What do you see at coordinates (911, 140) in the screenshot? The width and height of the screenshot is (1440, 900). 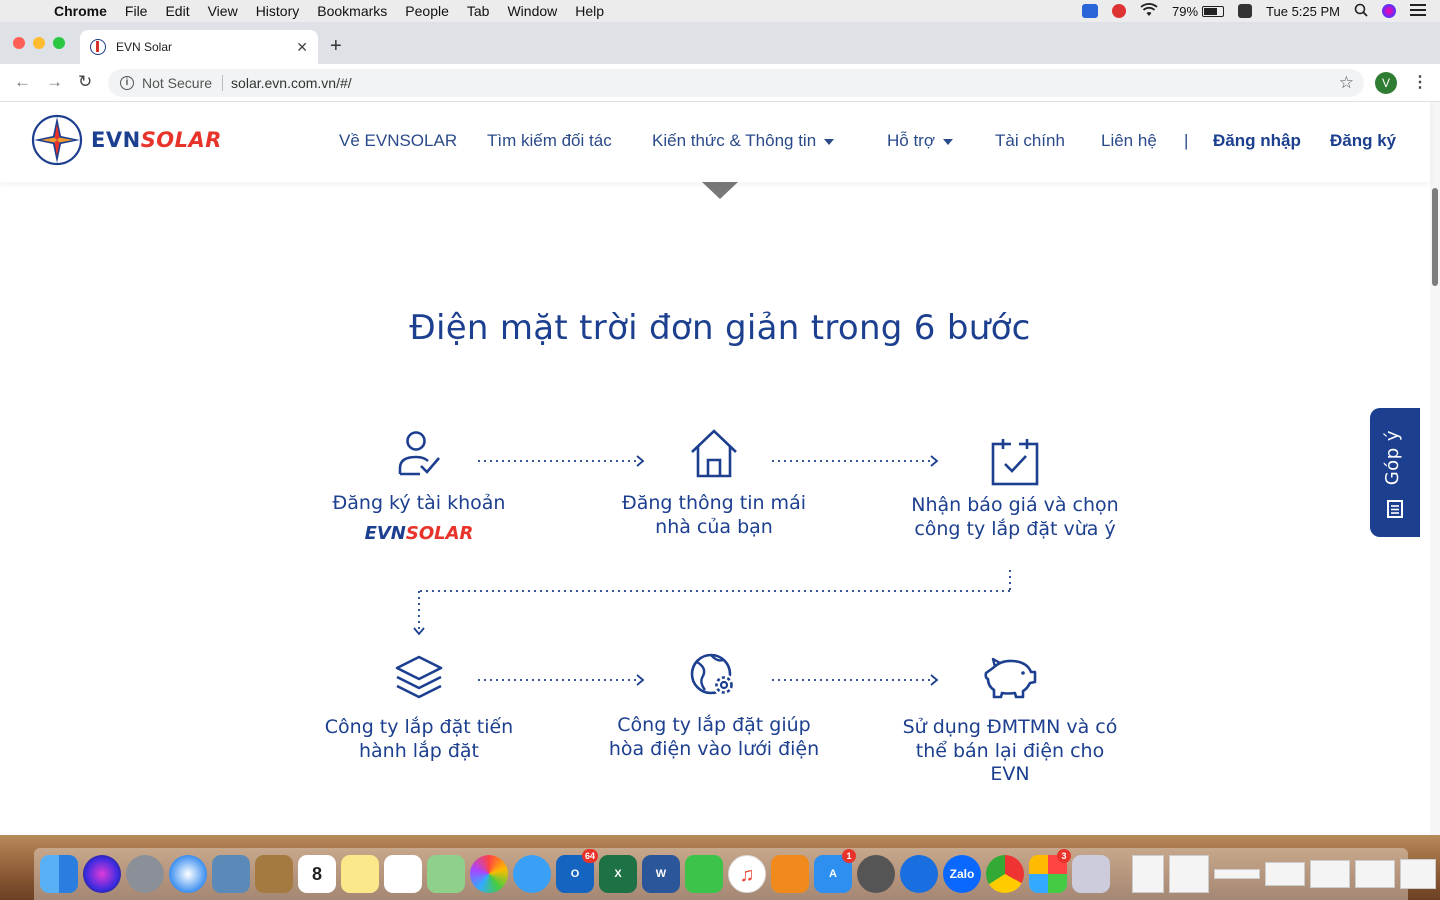 I see `nav-support-label: Hỗ trợ` at bounding box center [911, 140].